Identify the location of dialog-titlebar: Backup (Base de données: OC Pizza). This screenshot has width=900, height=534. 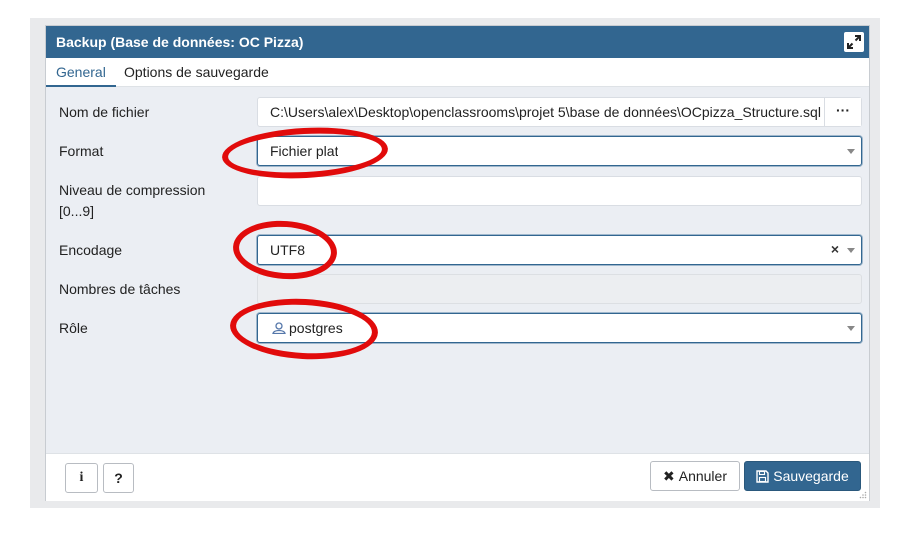
(457, 42).